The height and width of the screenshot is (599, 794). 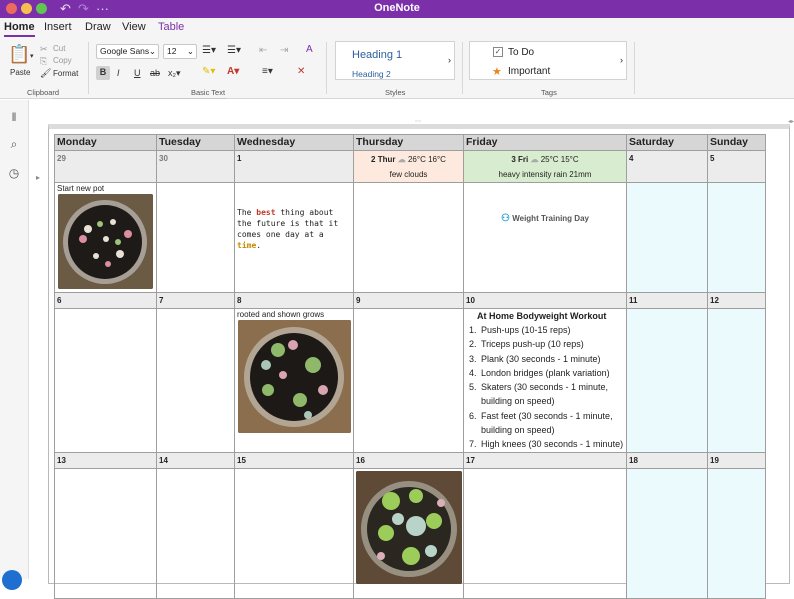 What do you see at coordinates (737, 460) in the screenshot?
I see `date-cell: 19` at bounding box center [737, 460].